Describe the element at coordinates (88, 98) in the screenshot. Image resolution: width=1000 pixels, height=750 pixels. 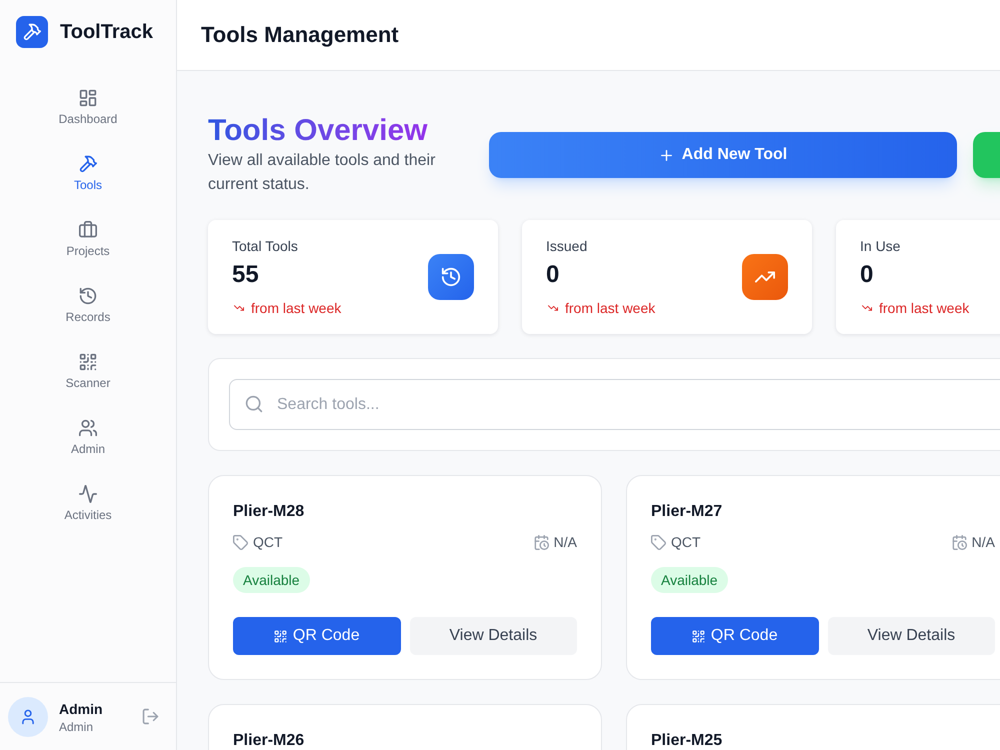
I see `grid-icon` at that location.